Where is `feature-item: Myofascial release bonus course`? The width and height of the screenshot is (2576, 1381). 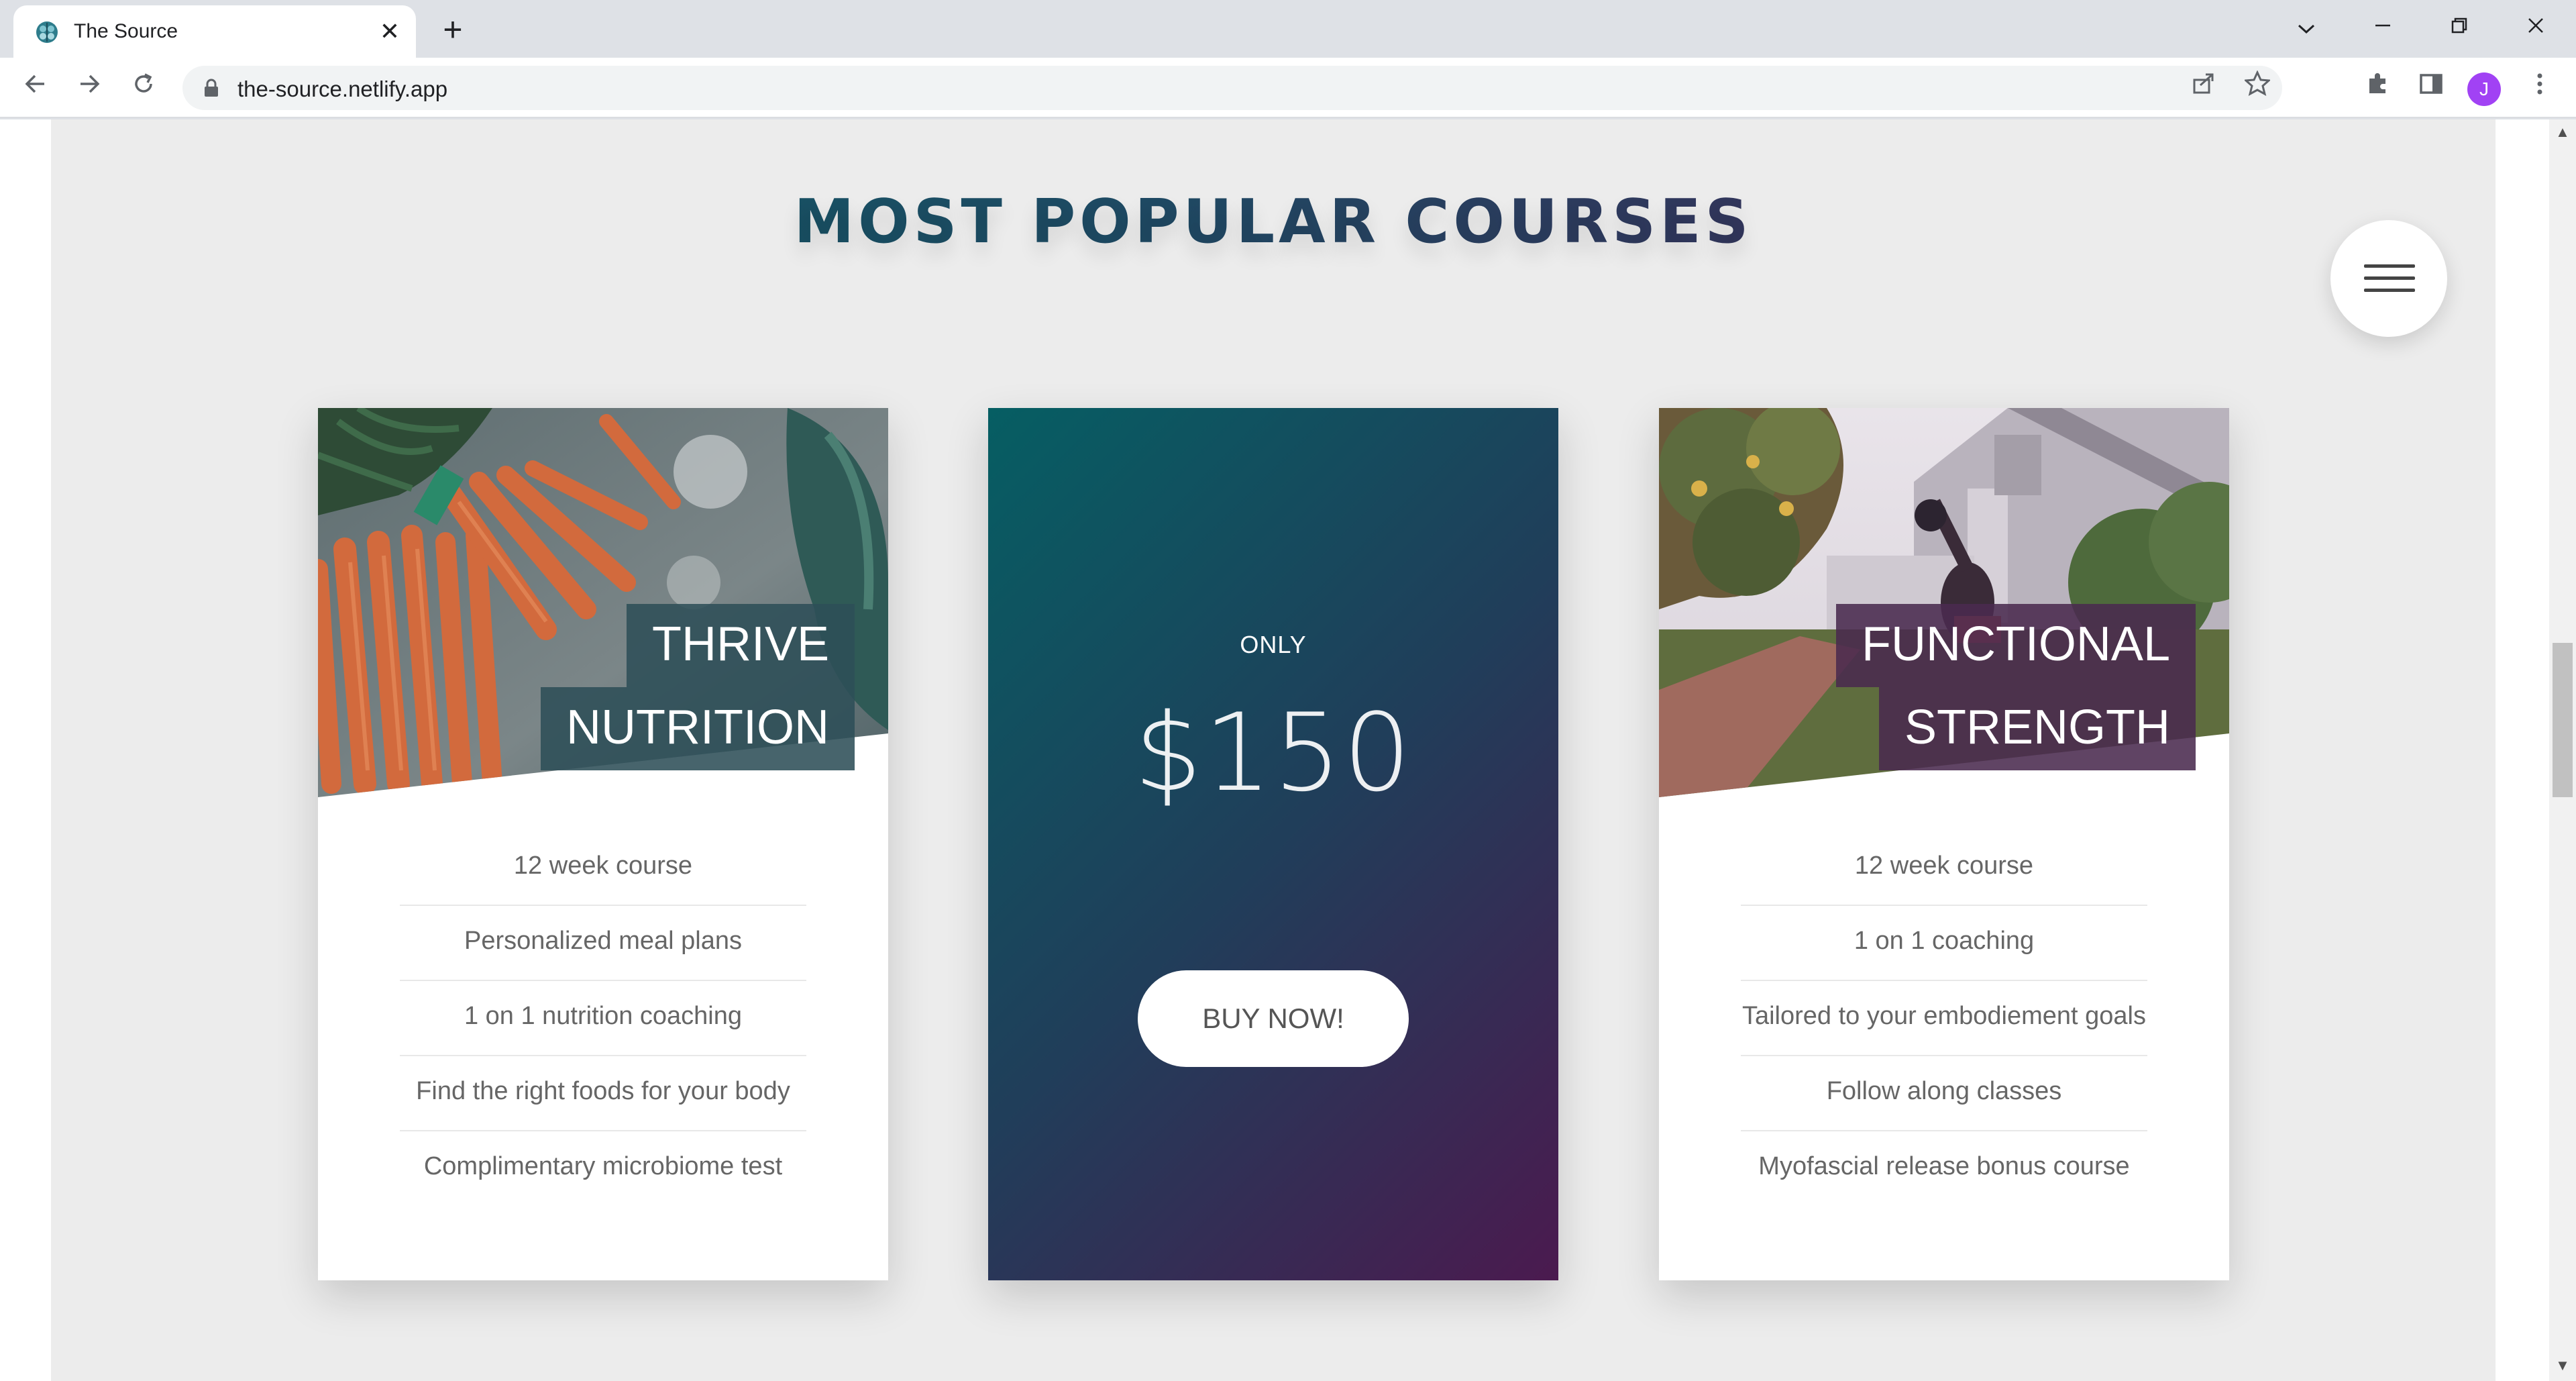
feature-item: Myofascial release bonus course is located at coordinates (1944, 1166).